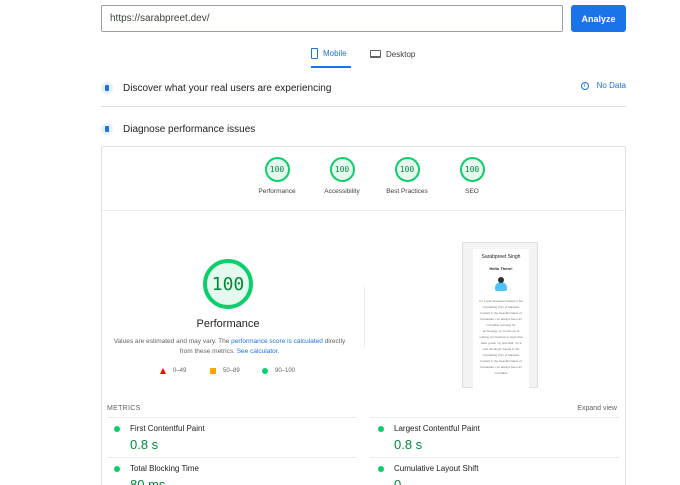 This screenshot has height=485, width=680. What do you see at coordinates (164, 468) in the screenshot?
I see `metric-tbt-name: Total Blocking Time` at bounding box center [164, 468].